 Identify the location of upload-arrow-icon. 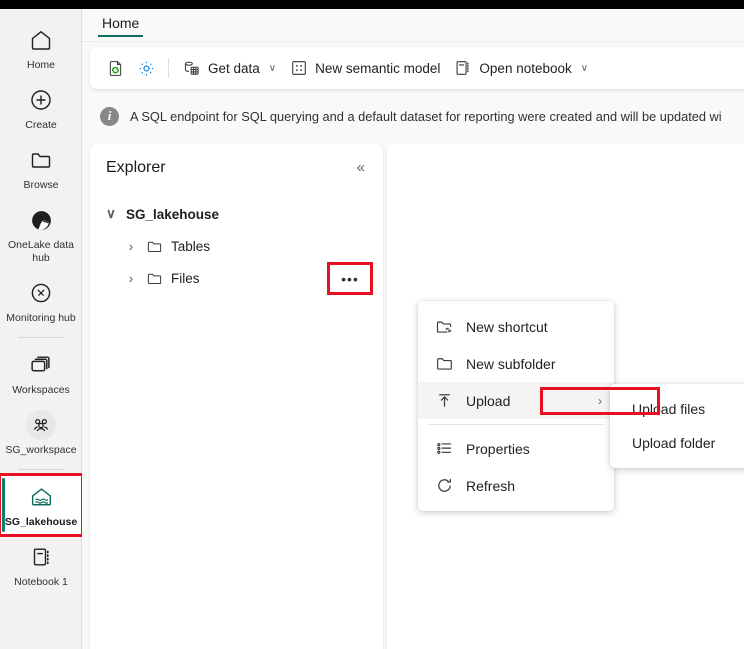
(444, 400).